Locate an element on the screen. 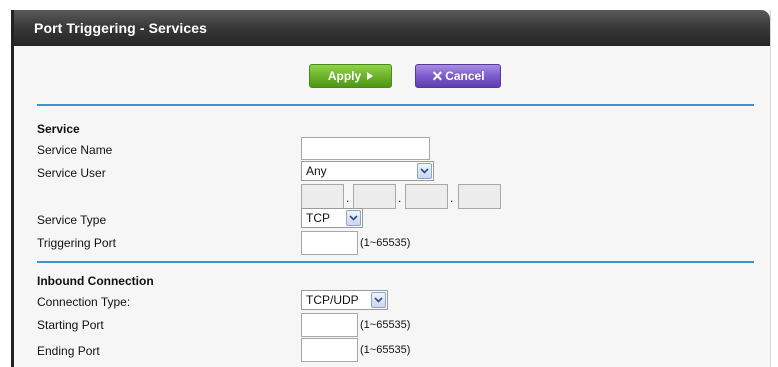 Image resolution: width=778 pixels, height=367 pixels. service-section-title: Service is located at coordinates (58, 129).